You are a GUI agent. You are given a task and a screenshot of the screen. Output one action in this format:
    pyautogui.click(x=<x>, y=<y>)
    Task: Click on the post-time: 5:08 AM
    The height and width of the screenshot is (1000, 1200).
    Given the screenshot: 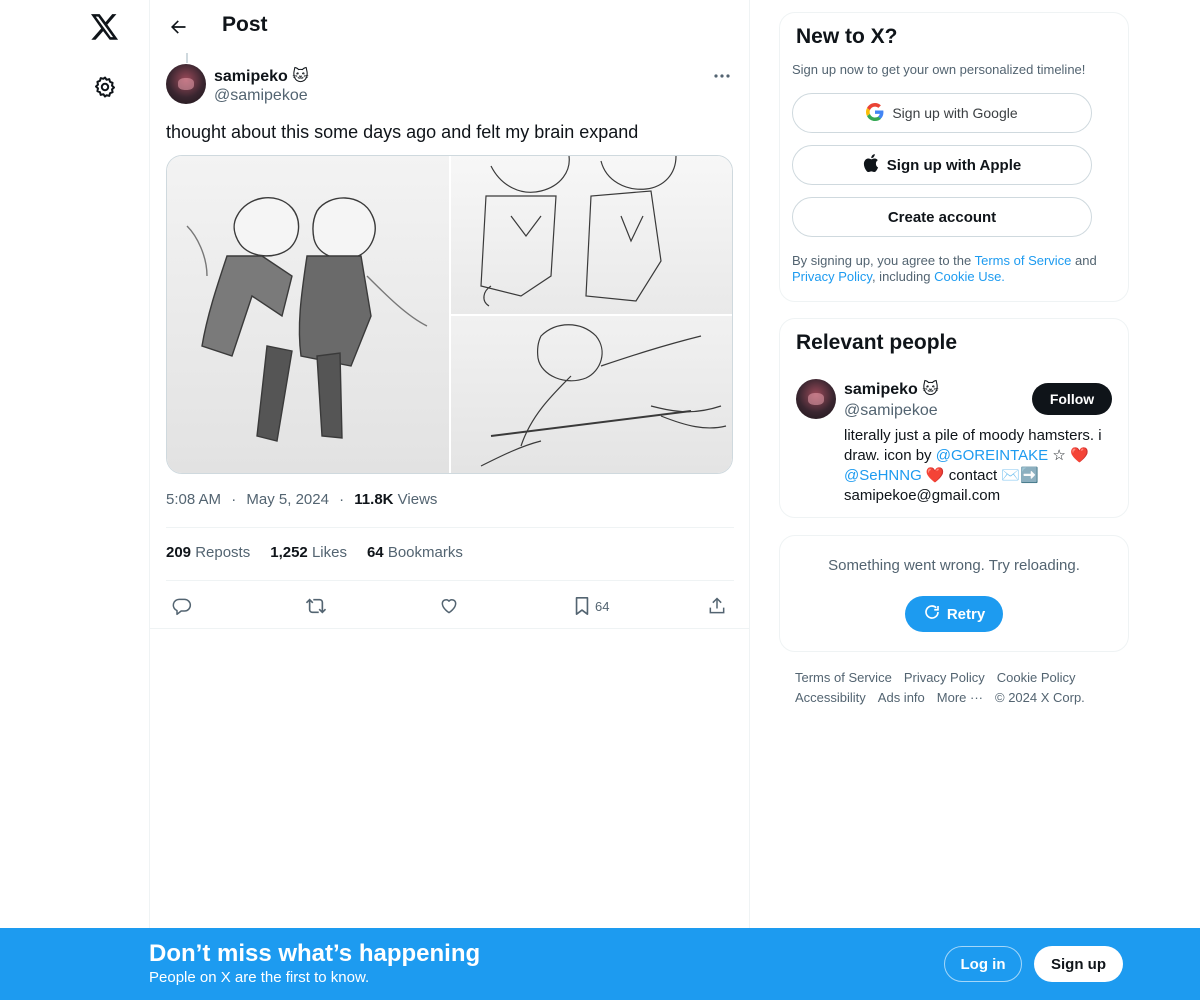 What is the action you would take?
    pyautogui.click(x=193, y=499)
    